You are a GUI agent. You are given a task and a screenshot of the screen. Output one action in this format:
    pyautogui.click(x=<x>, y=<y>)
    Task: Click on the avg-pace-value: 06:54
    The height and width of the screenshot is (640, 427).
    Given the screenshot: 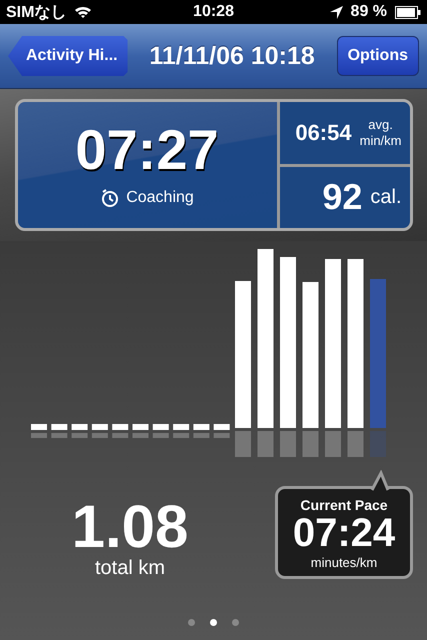 What is the action you would take?
    pyautogui.click(x=323, y=133)
    